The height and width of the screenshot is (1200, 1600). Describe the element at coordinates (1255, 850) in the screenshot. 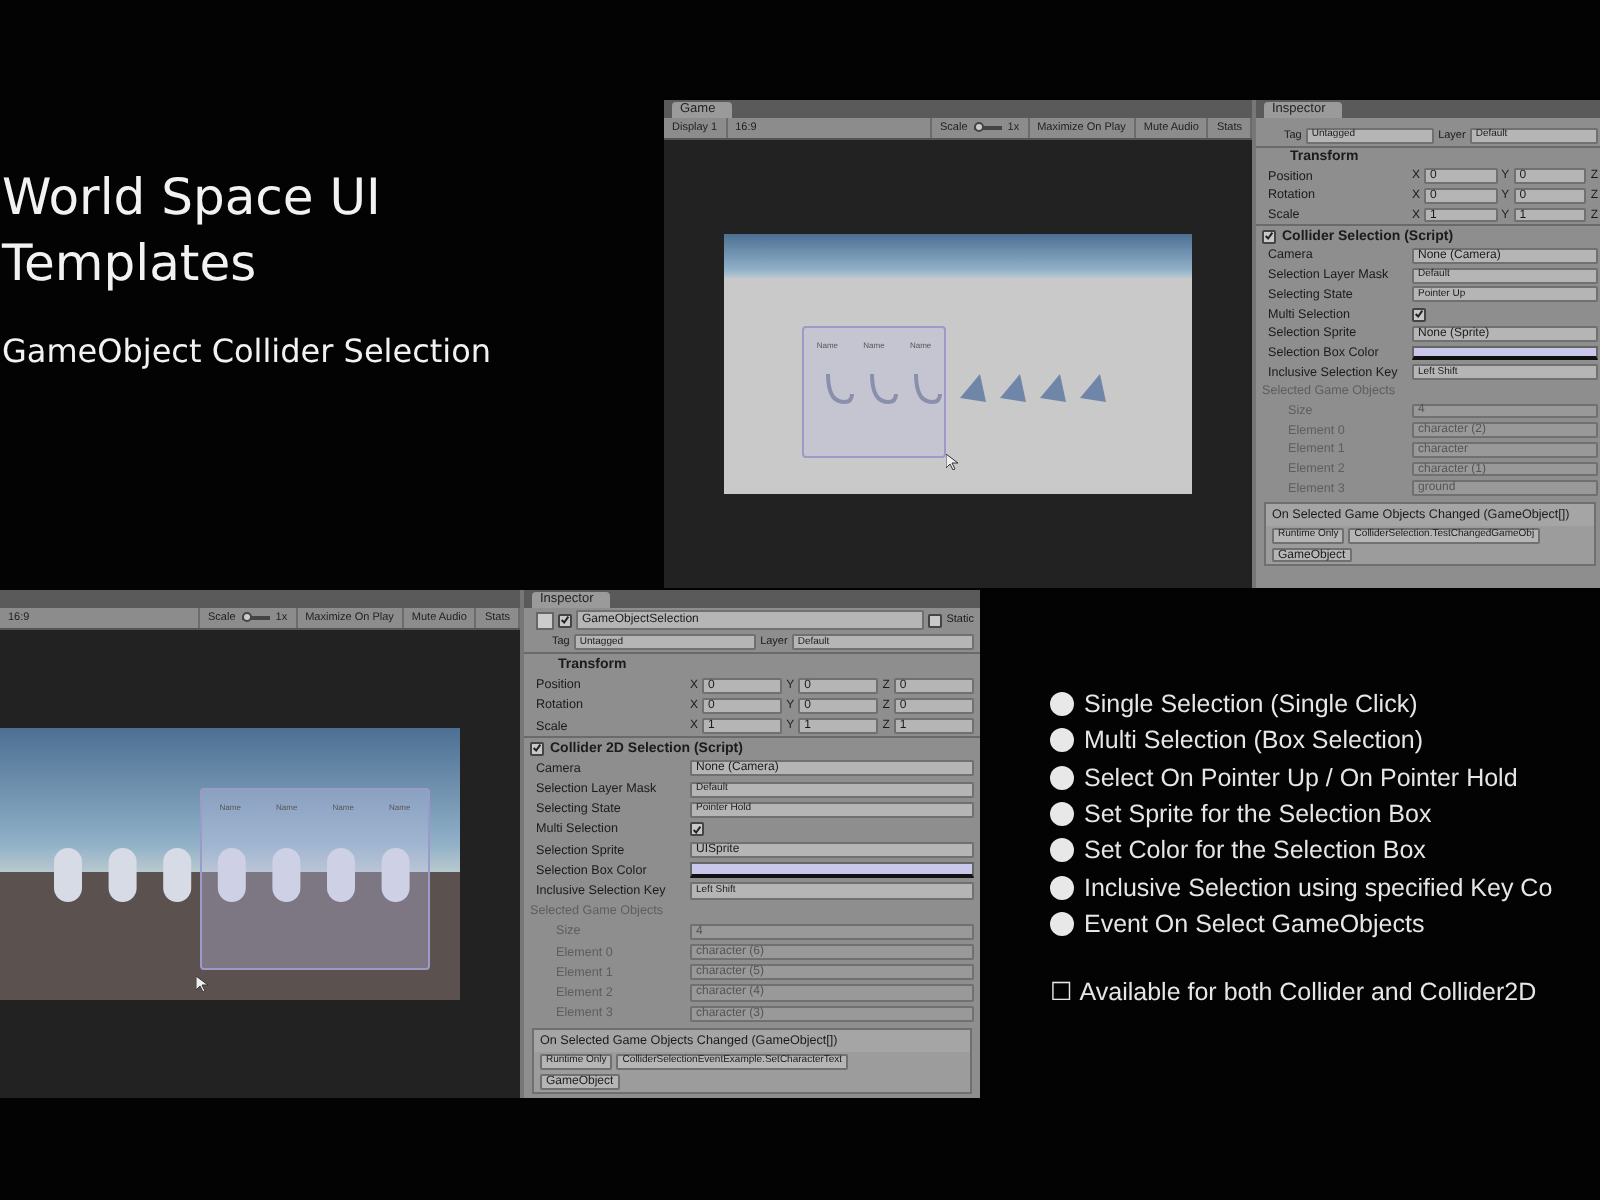

I see `feature-text: Set Color for the Selection Box` at that location.